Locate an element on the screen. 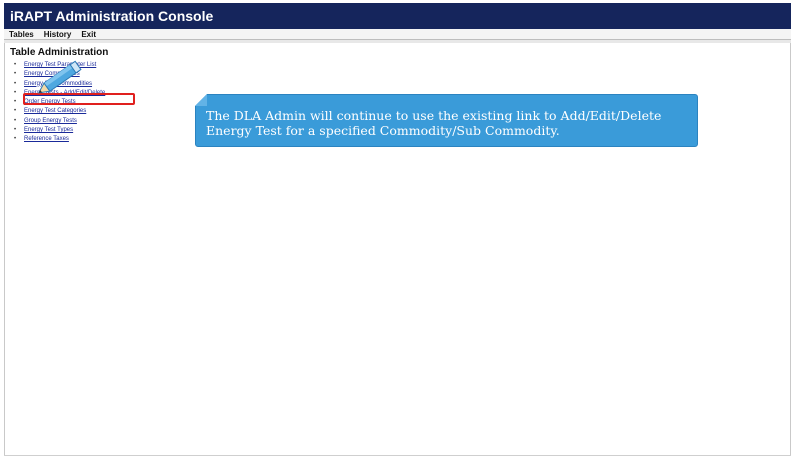 This screenshot has height=459, width=795. pencil-icon is located at coordinates (59, 77).